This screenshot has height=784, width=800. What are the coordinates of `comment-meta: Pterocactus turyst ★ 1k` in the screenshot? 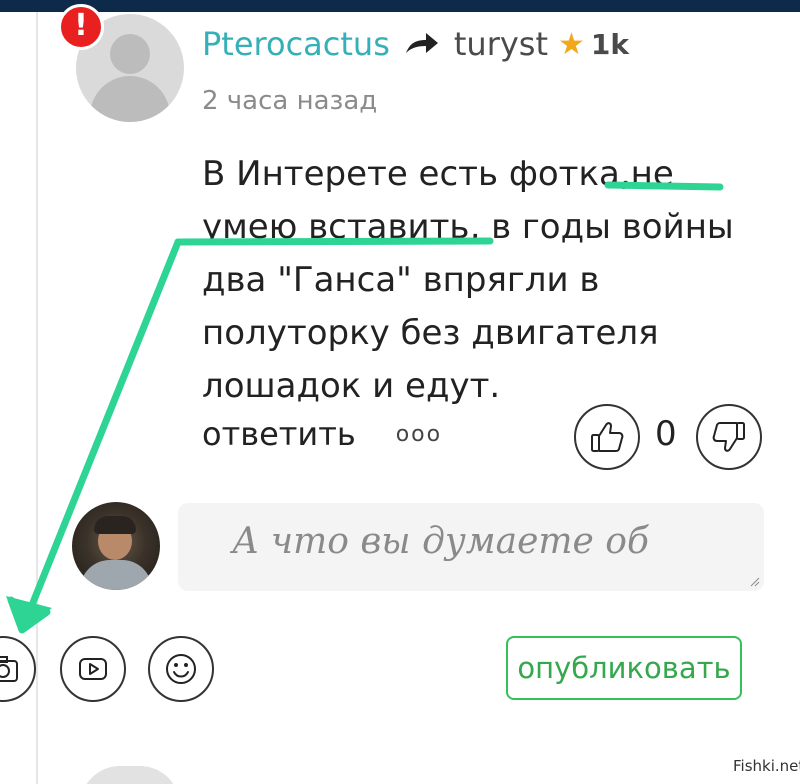 It's located at (415, 44).